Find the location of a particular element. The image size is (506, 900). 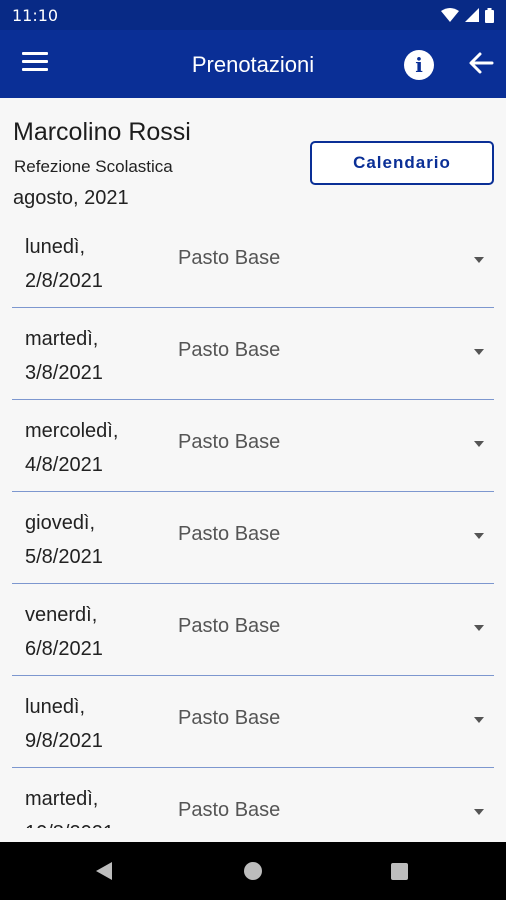

menu-icon is located at coordinates (35, 64).